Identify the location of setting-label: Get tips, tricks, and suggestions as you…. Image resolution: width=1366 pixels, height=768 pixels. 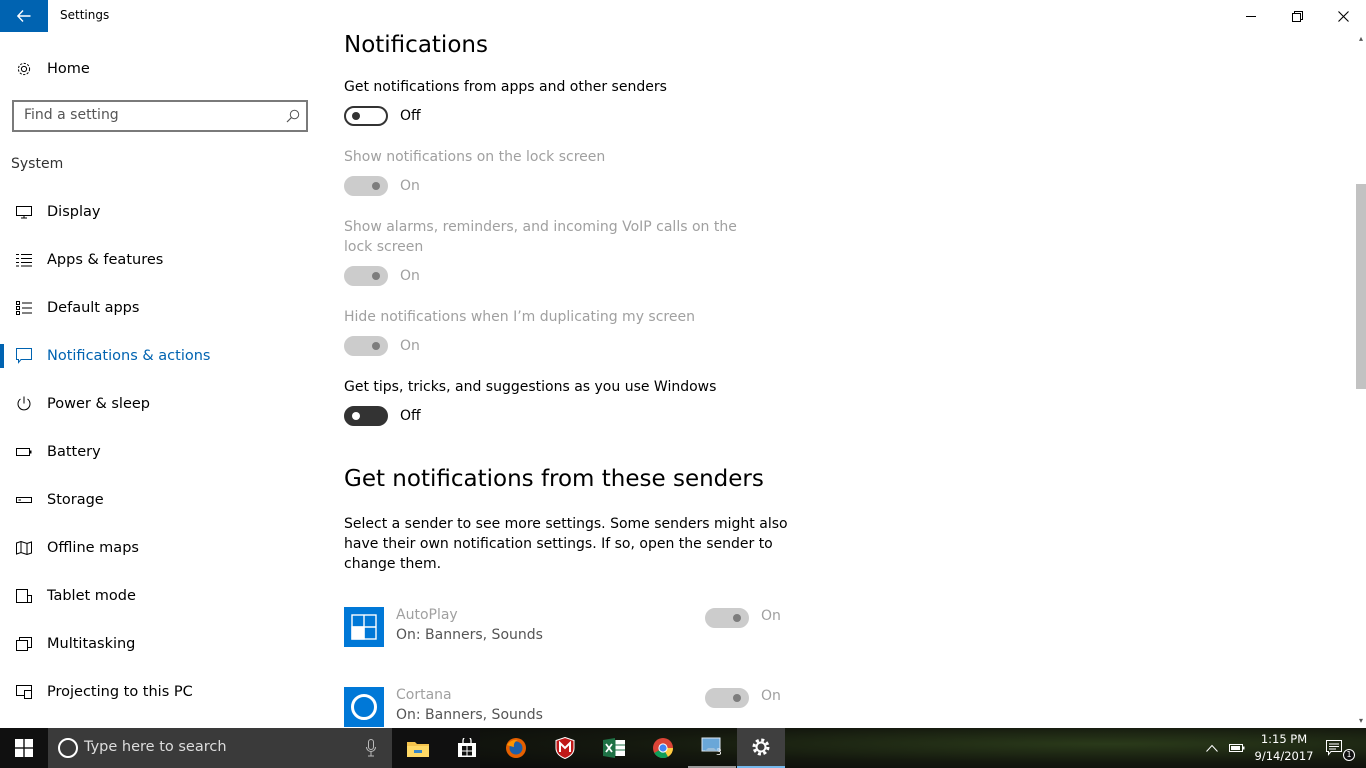
(530, 387).